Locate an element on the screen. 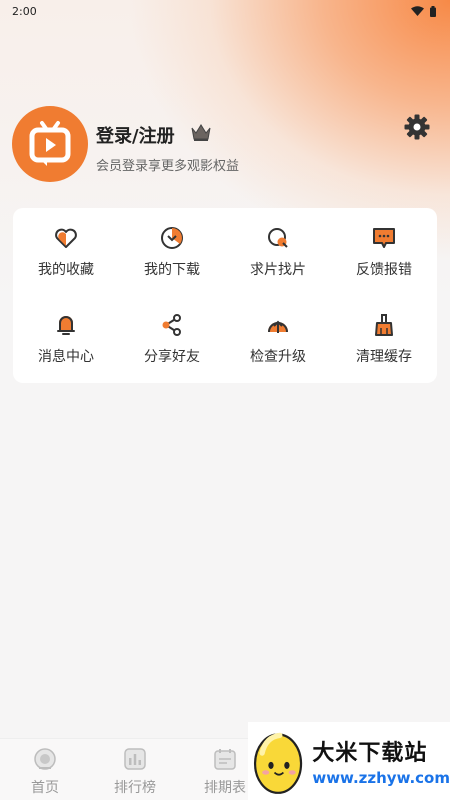  nav-item-ranking: 排行榜 is located at coordinates (135, 769).